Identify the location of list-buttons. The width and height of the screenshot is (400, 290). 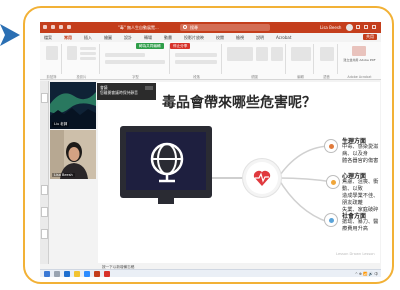
(196, 55).